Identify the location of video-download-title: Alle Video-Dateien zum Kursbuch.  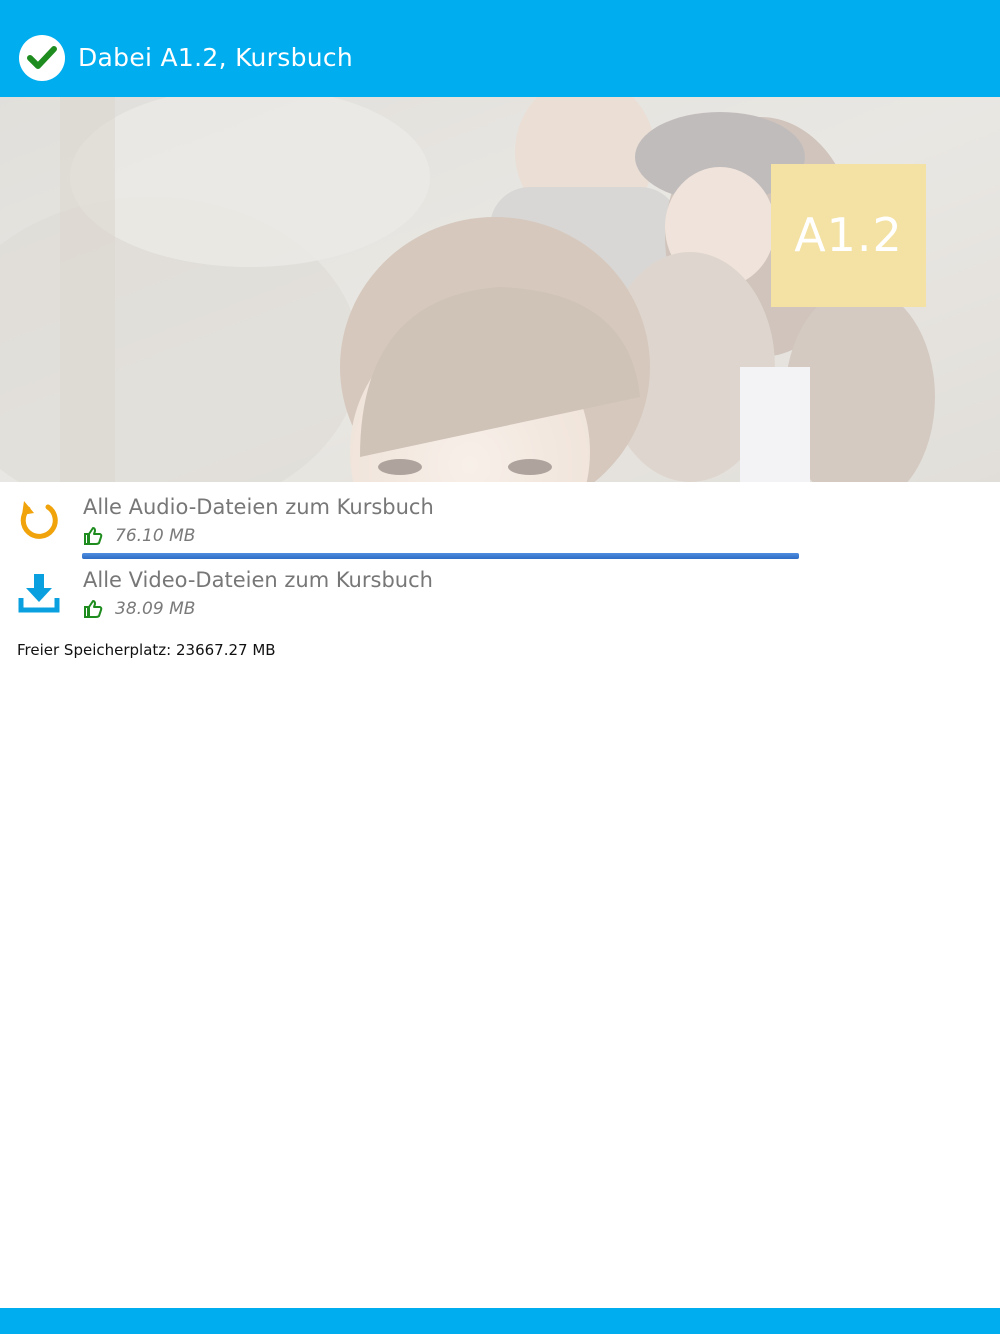
(258, 580).